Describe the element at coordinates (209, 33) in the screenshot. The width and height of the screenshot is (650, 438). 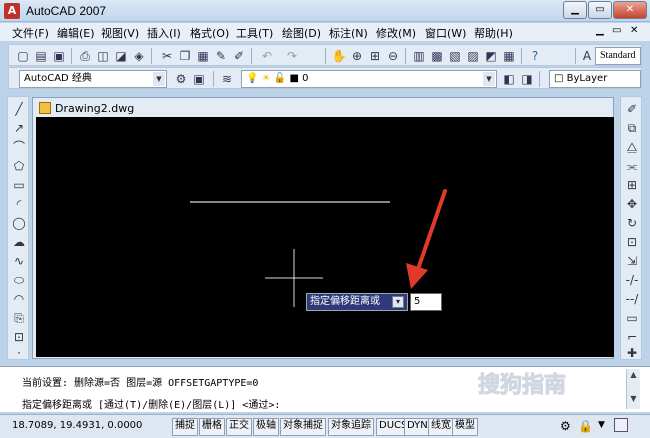
I see `menu-format: 格式(O)` at that location.